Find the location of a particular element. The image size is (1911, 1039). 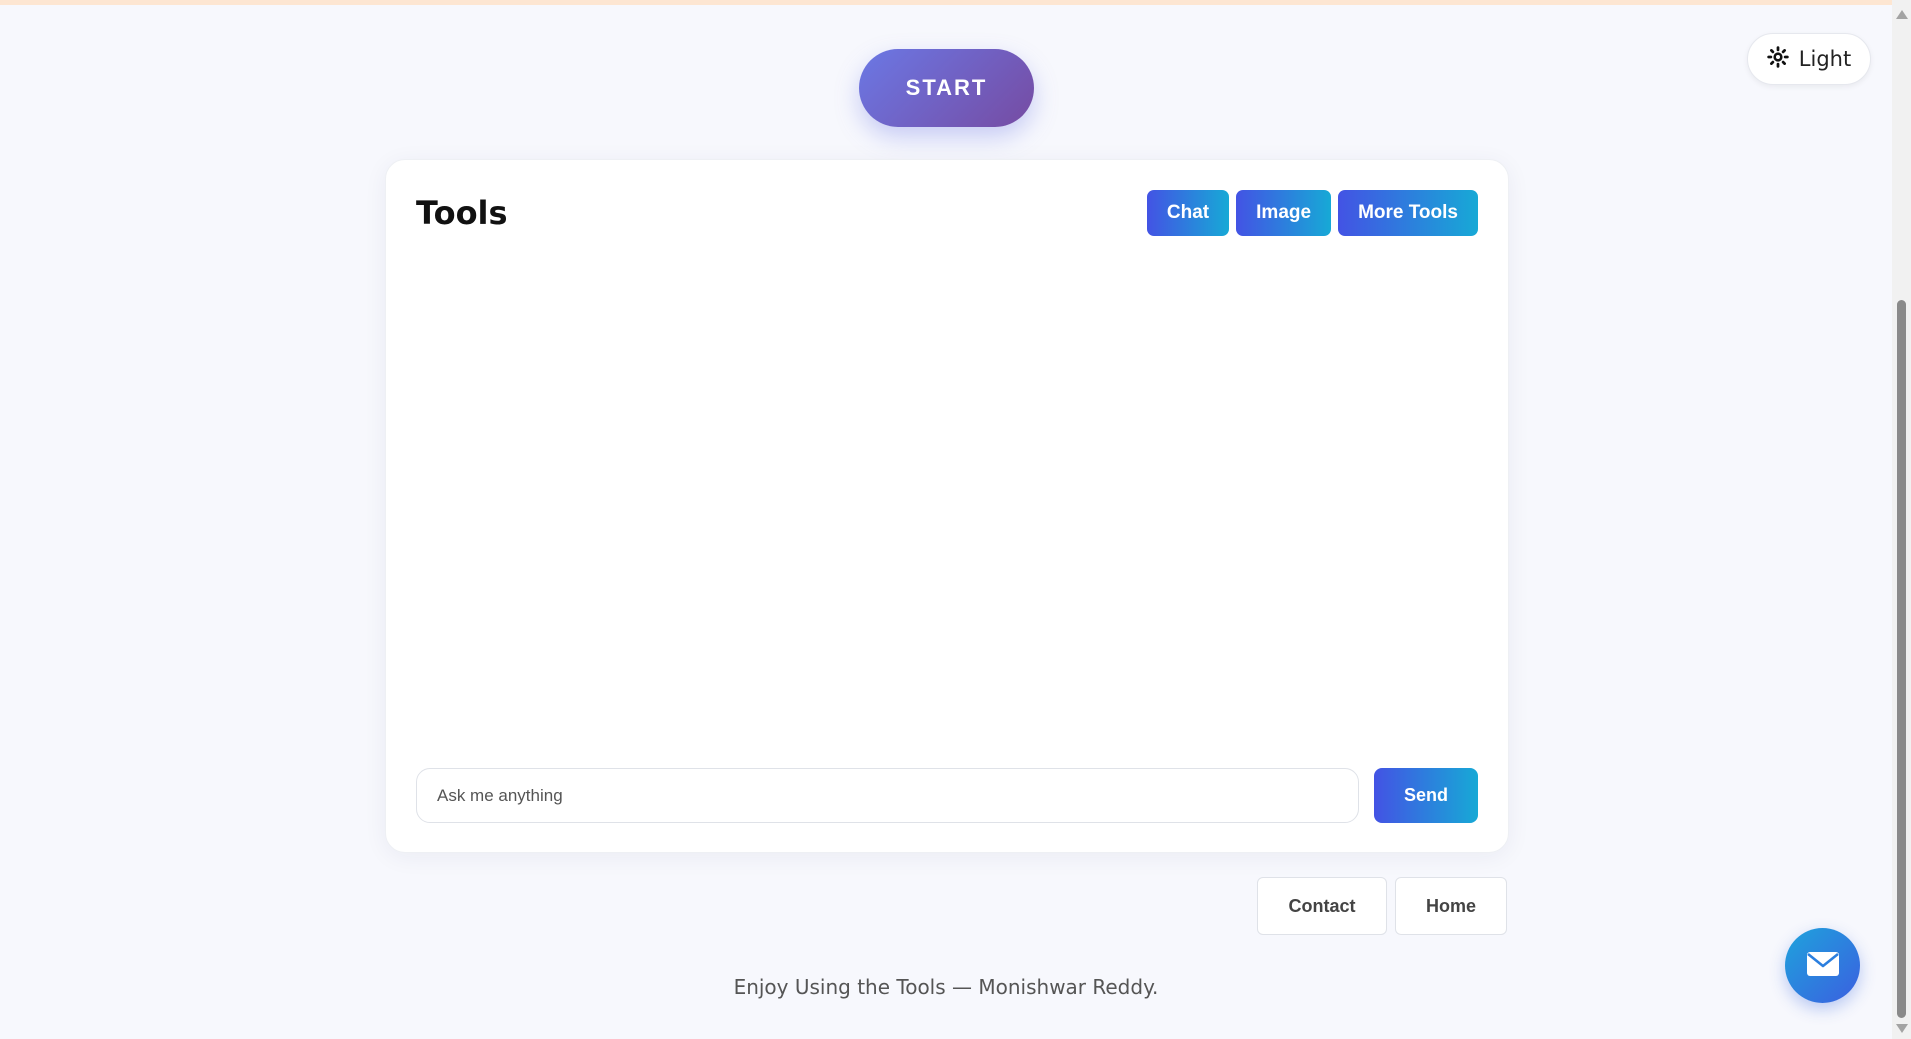

footer-credit: Enjoy Using the Tools — Monishwar Reddy. is located at coordinates (946, 987).